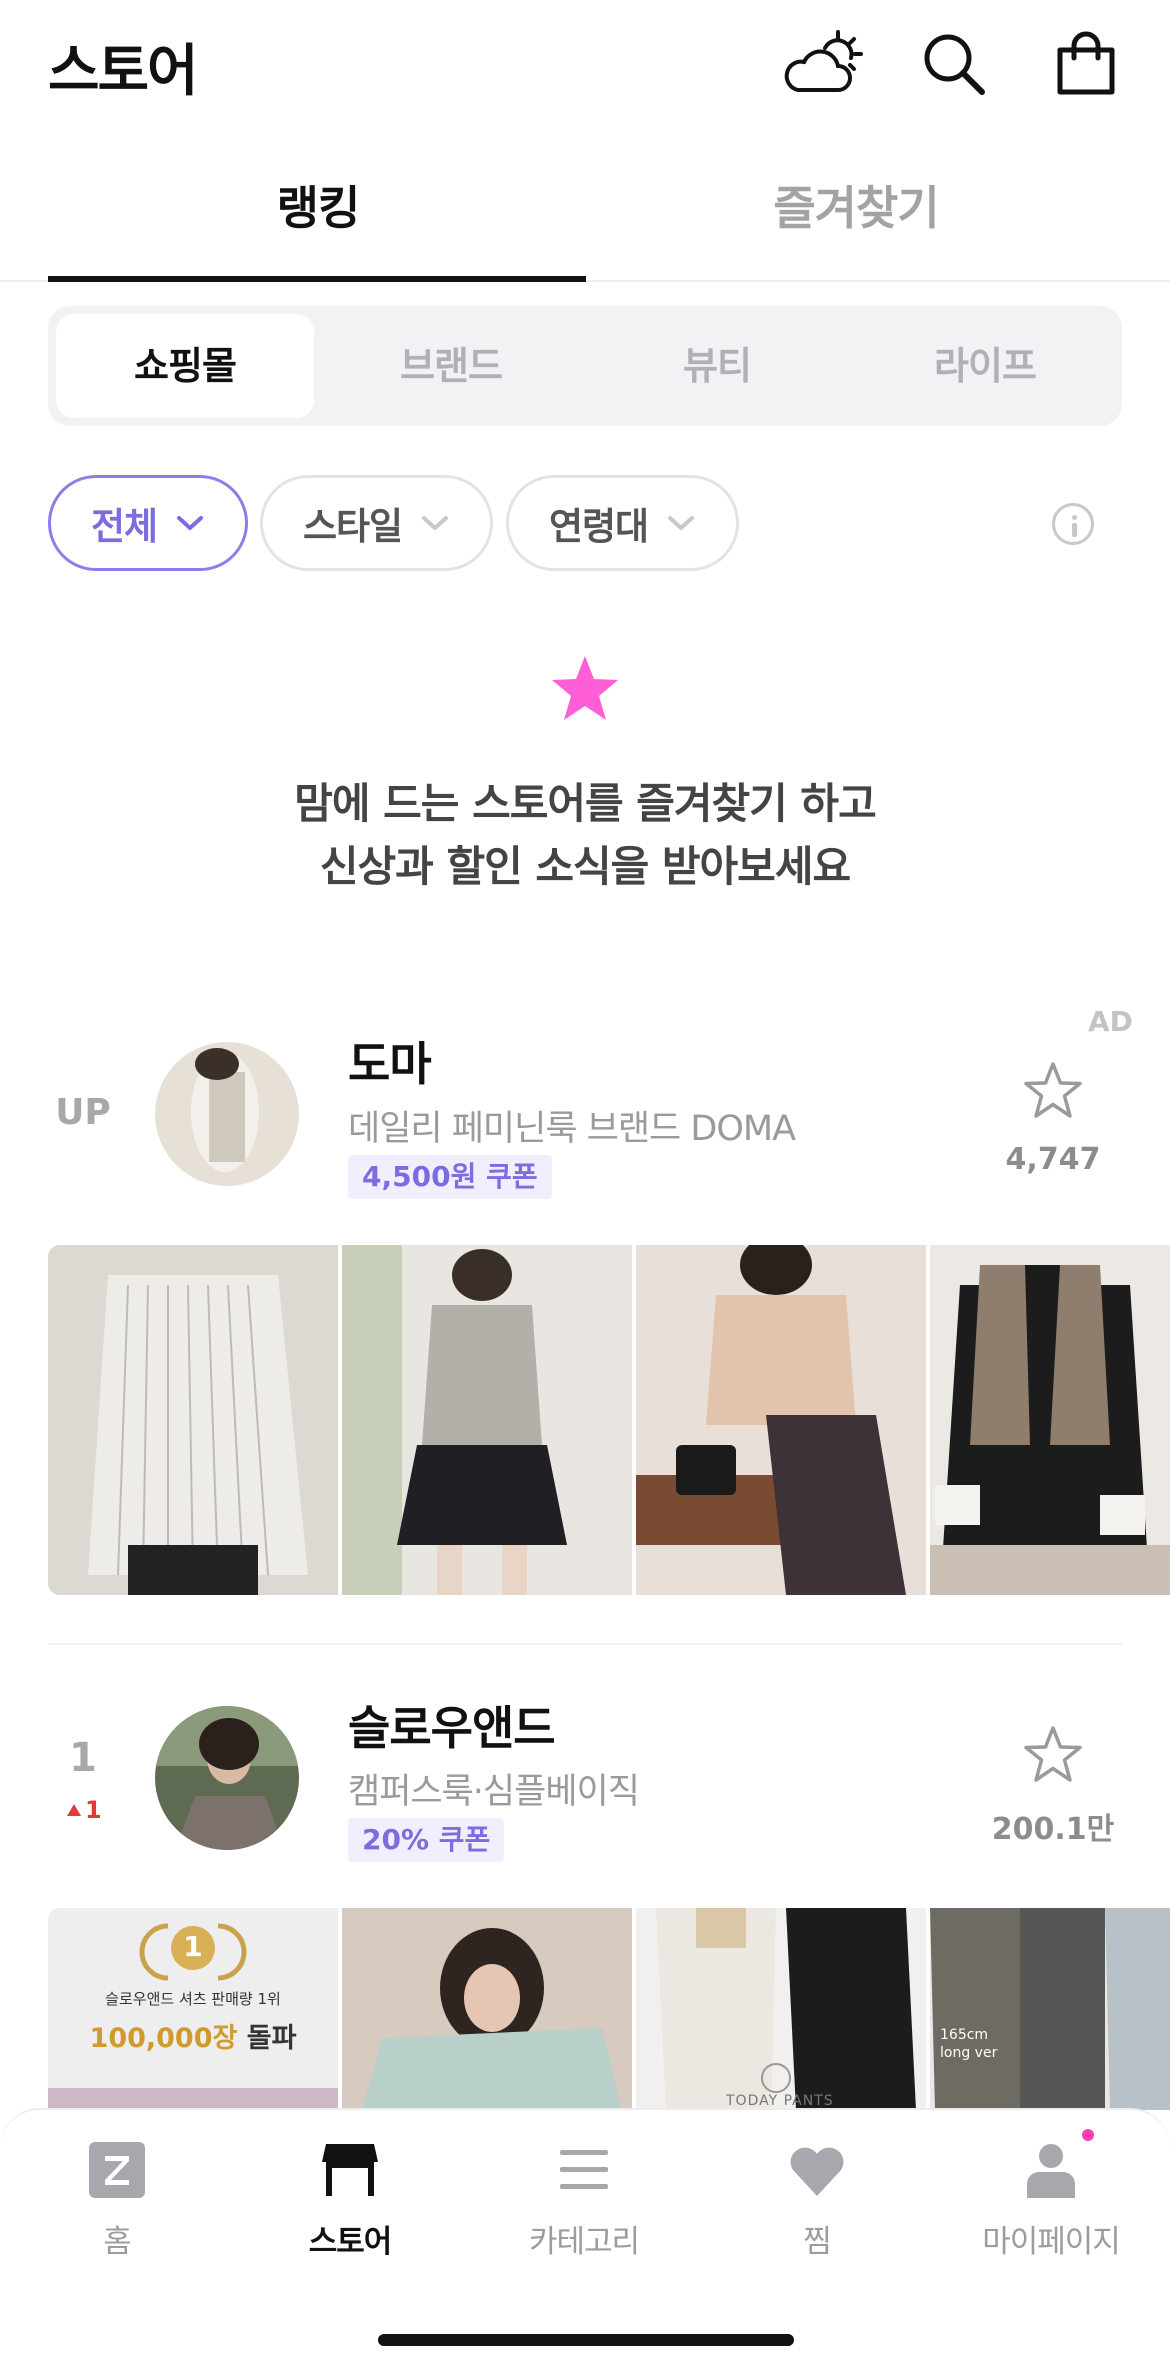 This screenshot has height=2374, width=1170. What do you see at coordinates (584, 2242) in the screenshot?
I see `nav-category-label: 카테고리` at bounding box center [584, 2242].